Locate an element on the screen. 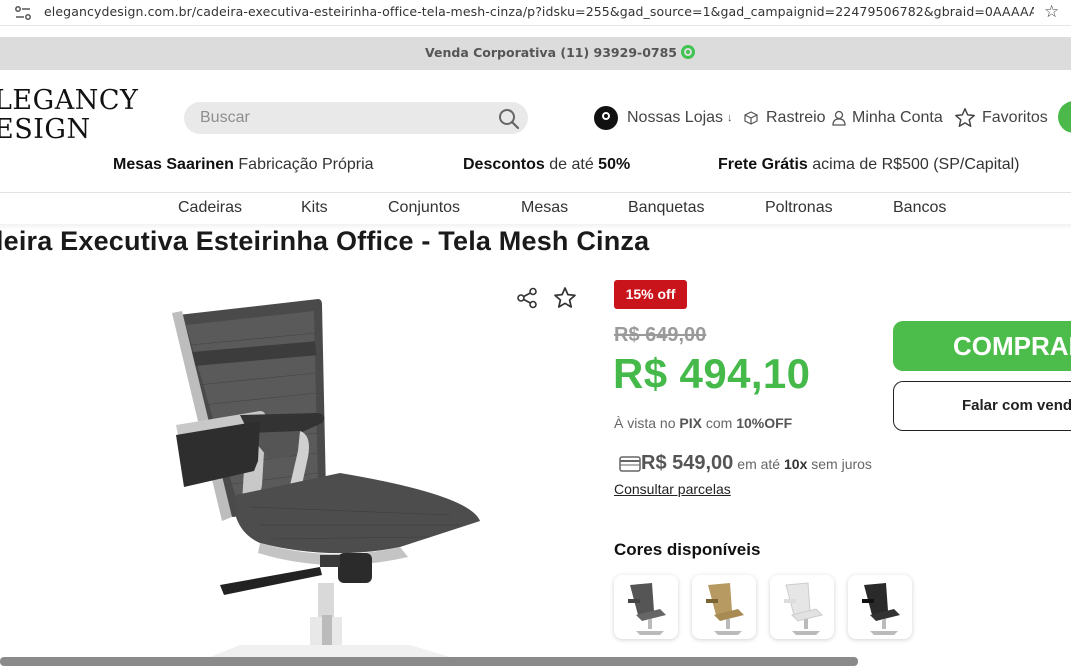 The width and height of the screenshot is (1071, 666). horizontal-scrollbar is located at coordinates (429, 661).